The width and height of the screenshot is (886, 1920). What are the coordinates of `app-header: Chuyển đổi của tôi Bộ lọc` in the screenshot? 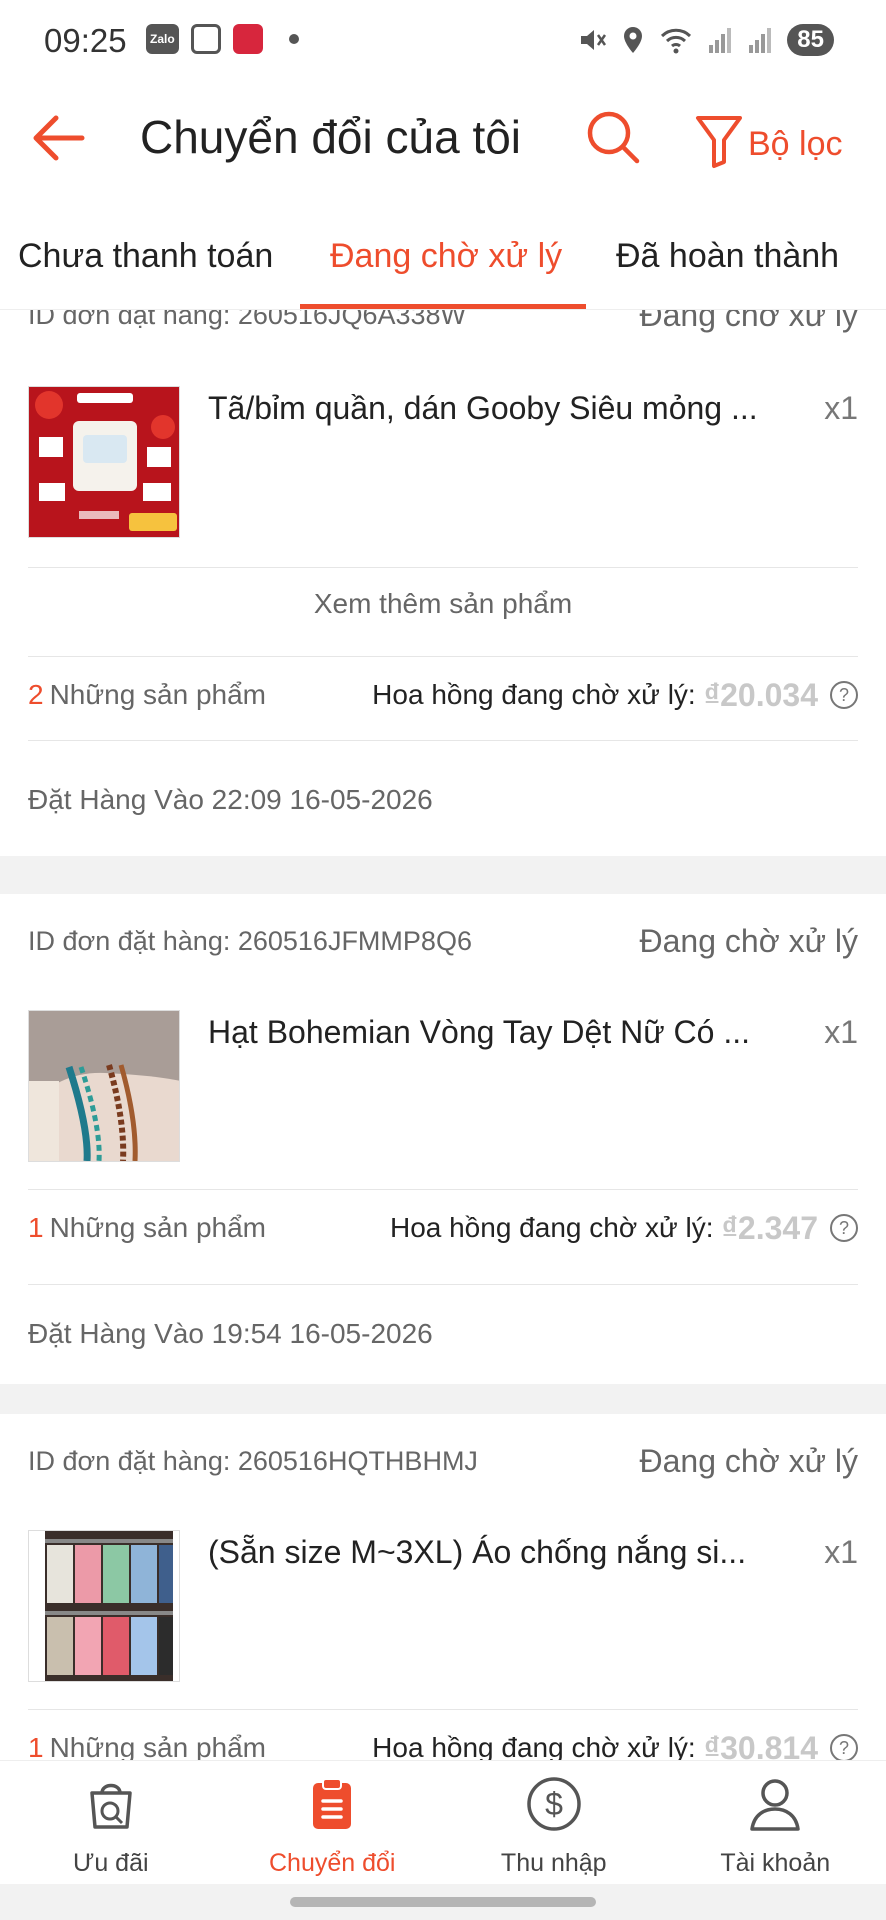 It's located at (443, 137).